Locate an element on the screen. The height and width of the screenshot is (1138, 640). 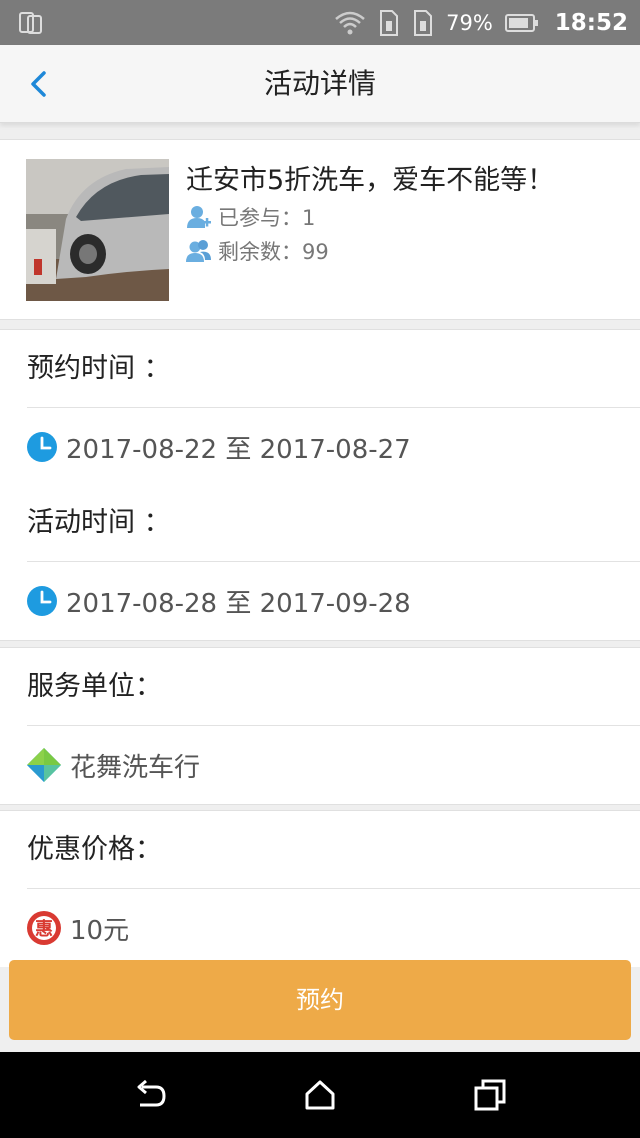
clock-time: 18:52 is located at coordinates (591, 22).